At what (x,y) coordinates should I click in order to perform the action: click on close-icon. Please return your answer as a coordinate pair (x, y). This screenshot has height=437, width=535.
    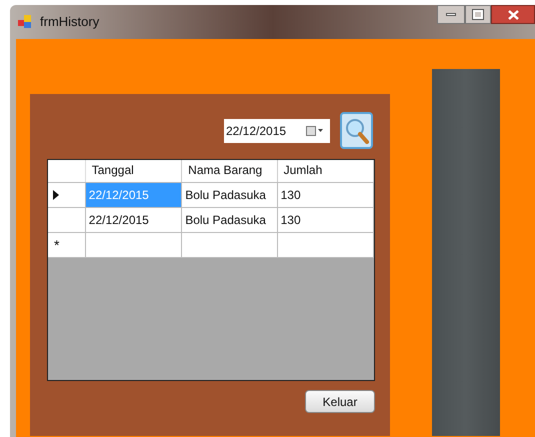
    Looking at the image, I should click on (513, 15).